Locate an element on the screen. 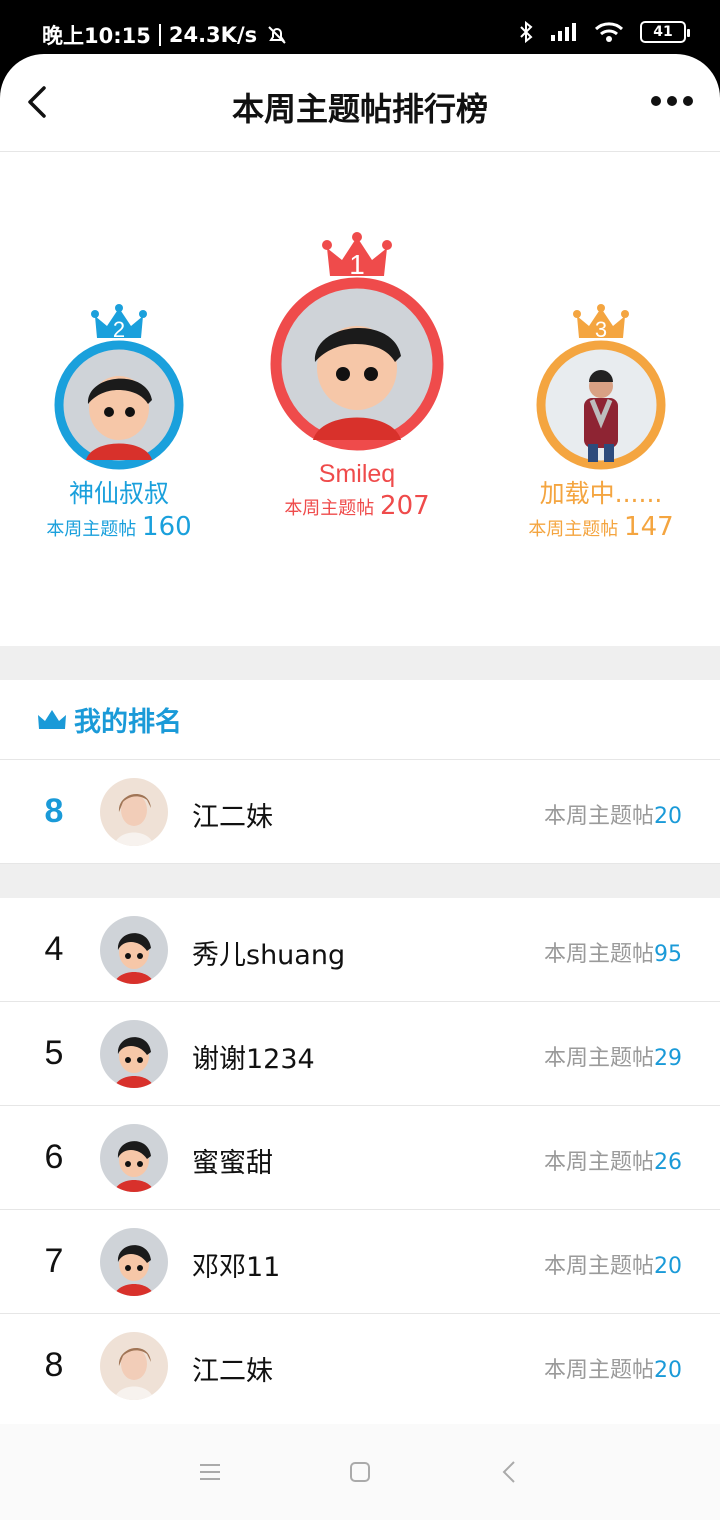 The width and height of the screenshot is (720, 1520). battery-level: 41 is located at coordinates (663, 32).